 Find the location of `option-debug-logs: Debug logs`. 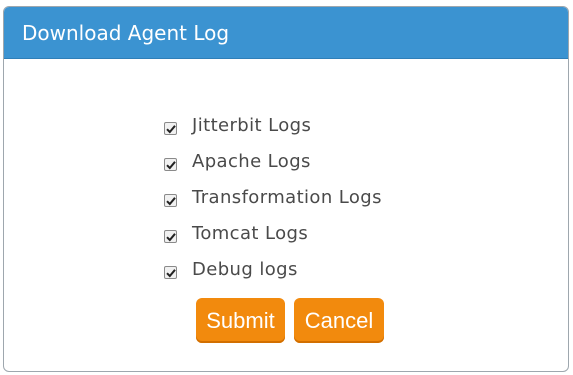

option-debug-logs: Debug logs is located at coordinates (273, 269).